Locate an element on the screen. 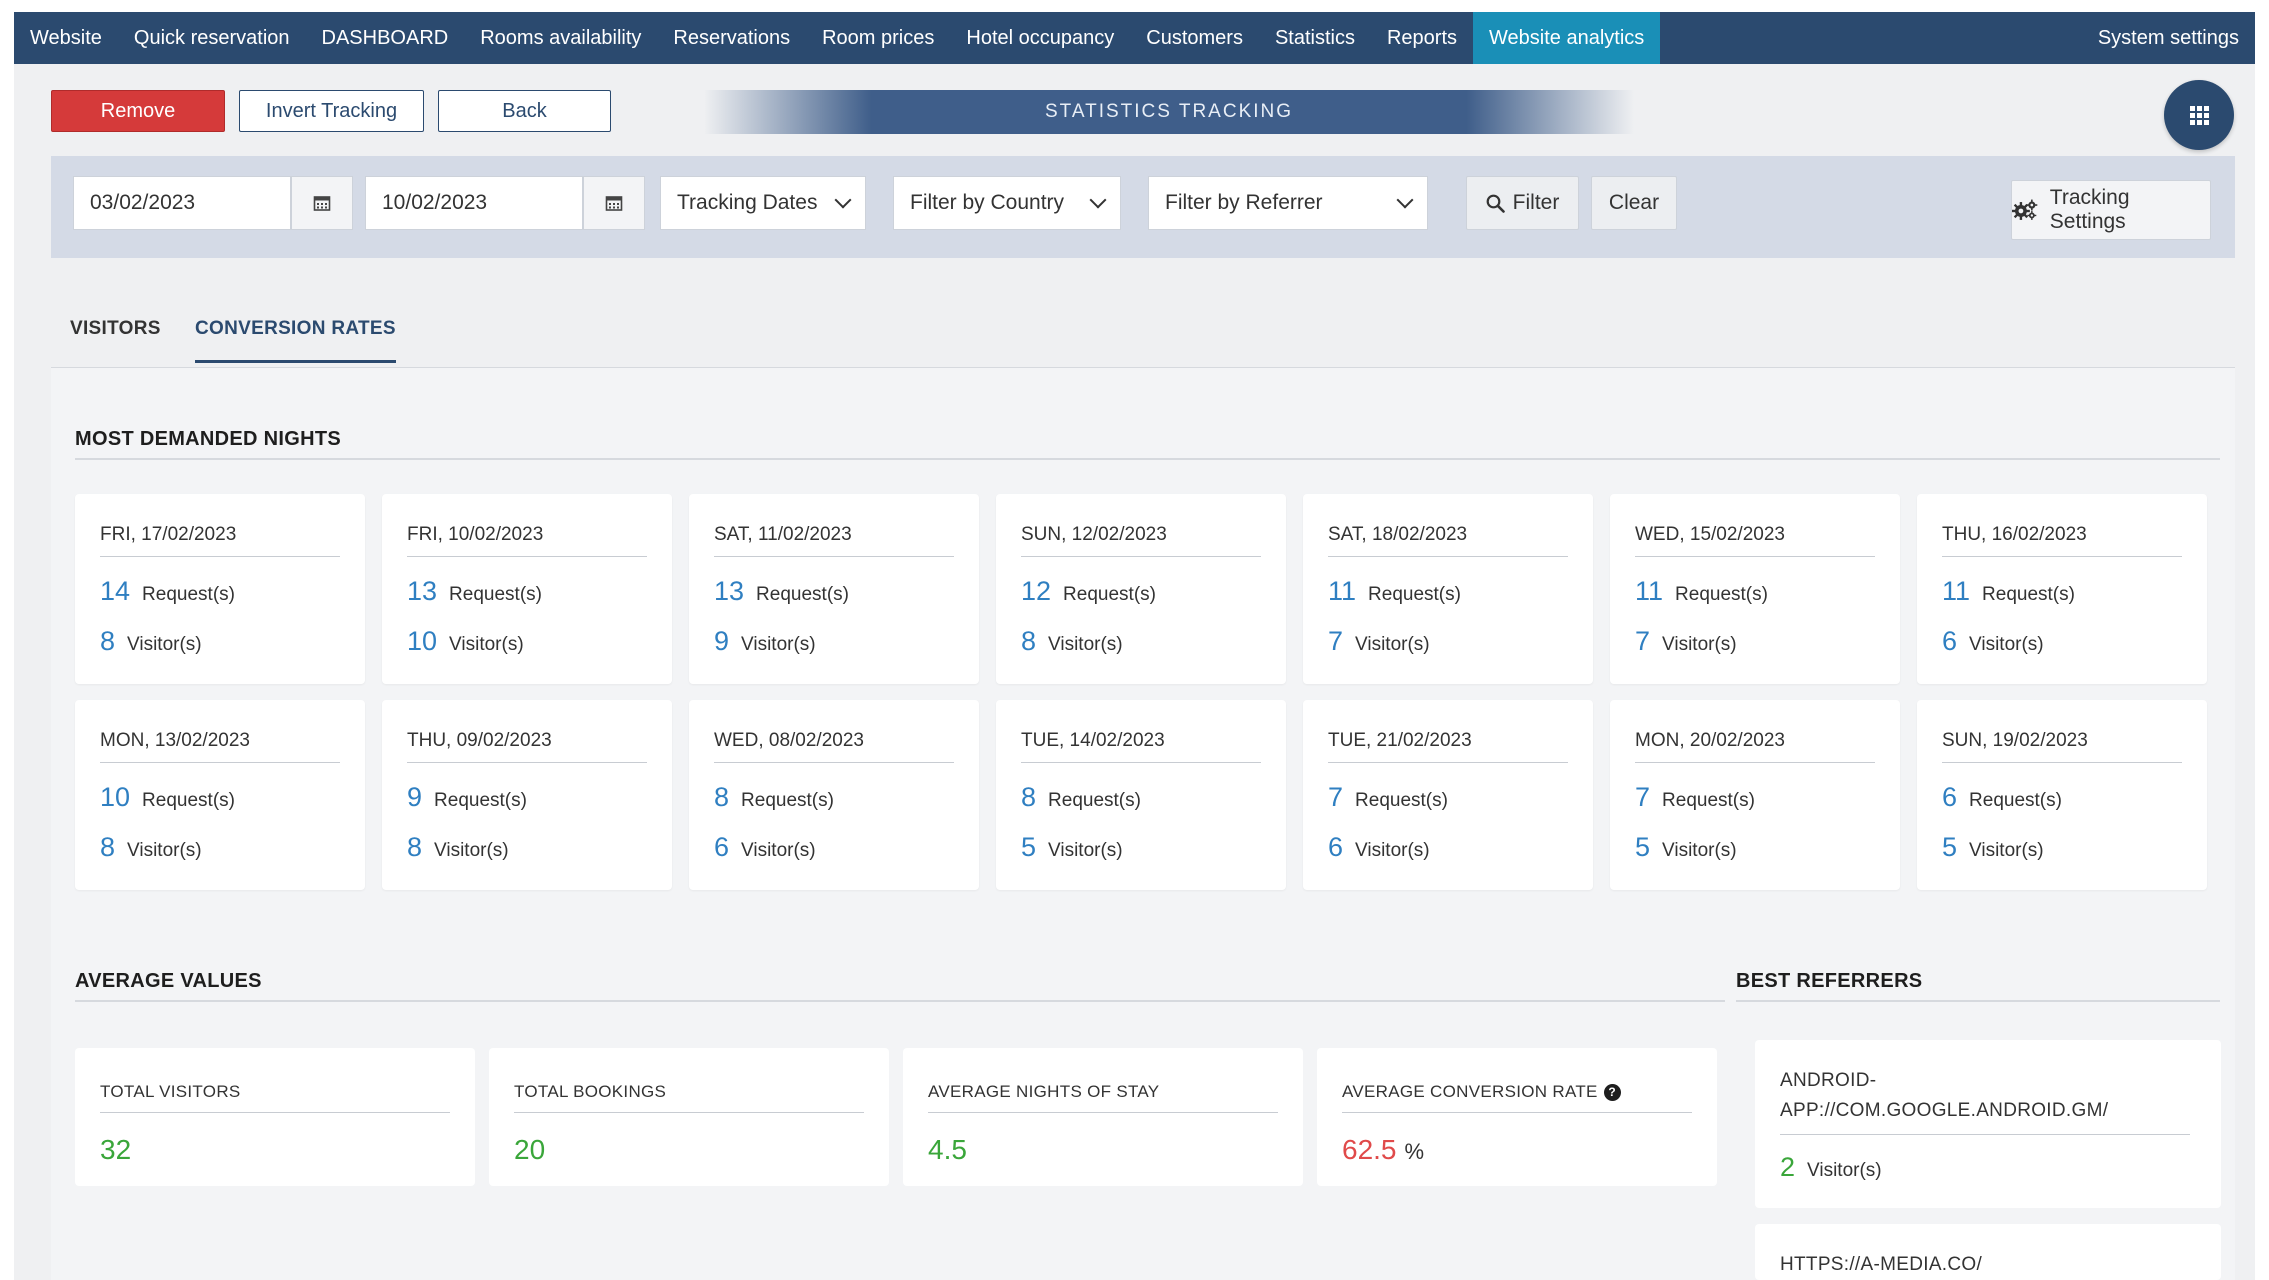 The width and height of the screenshot is (2269, 1280). apps-grid-button is located at coordinates (2199, 115).